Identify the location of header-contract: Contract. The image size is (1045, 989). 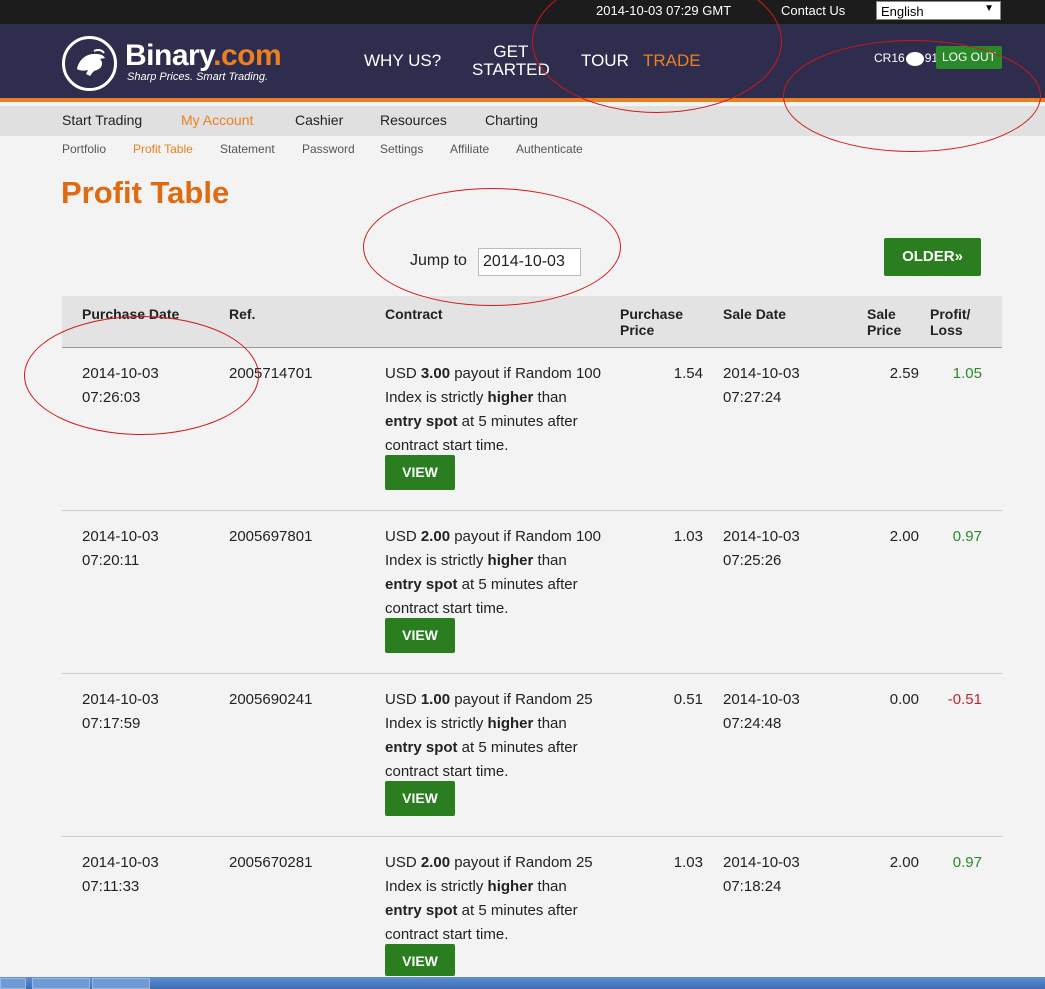
(414, 314).